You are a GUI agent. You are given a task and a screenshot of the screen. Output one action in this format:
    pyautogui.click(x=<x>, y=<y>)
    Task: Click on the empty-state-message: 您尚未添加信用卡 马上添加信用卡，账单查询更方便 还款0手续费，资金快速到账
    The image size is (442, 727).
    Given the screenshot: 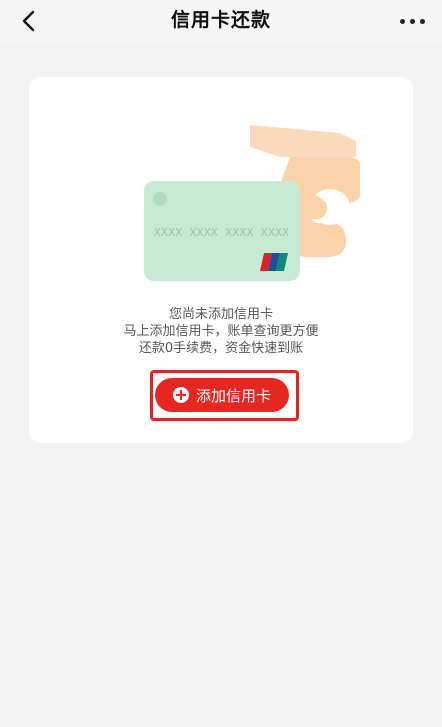 What is the action you would take?
    pyautogui.click(x=221, y=331)
    